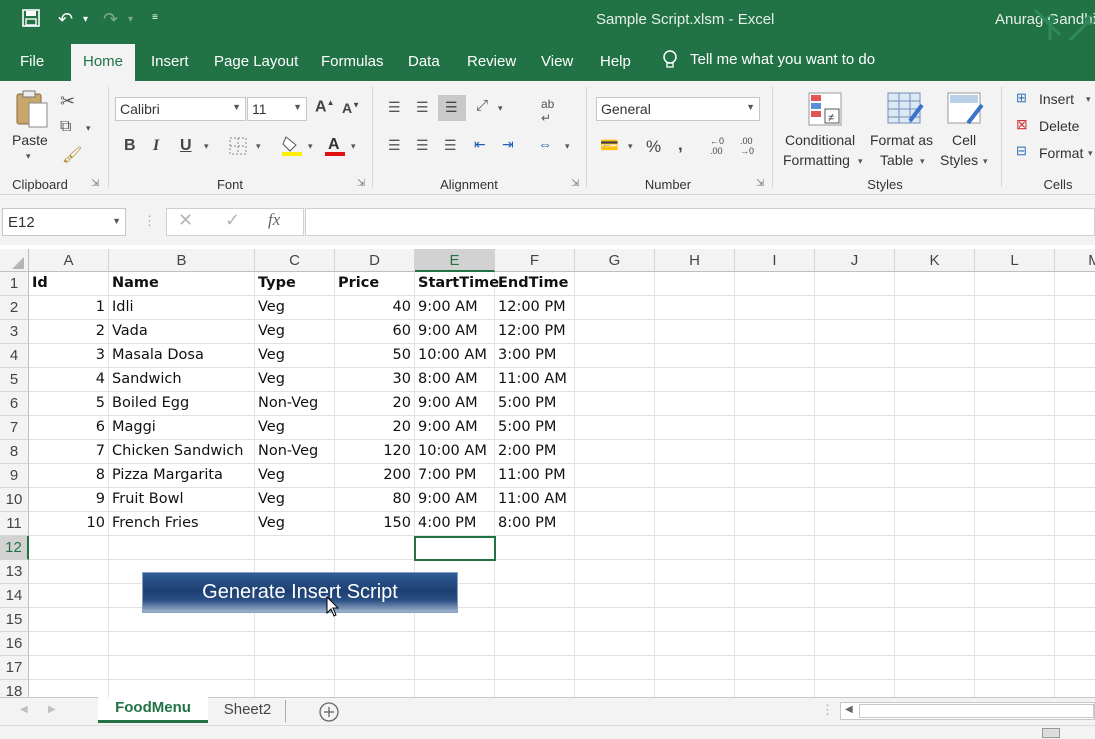 Image resolution: width=1095 pixels, height=739 pixels. Describe the element at coordinates (182, 428) in the screenshot. I see `table-cell: Maggi` at that location.